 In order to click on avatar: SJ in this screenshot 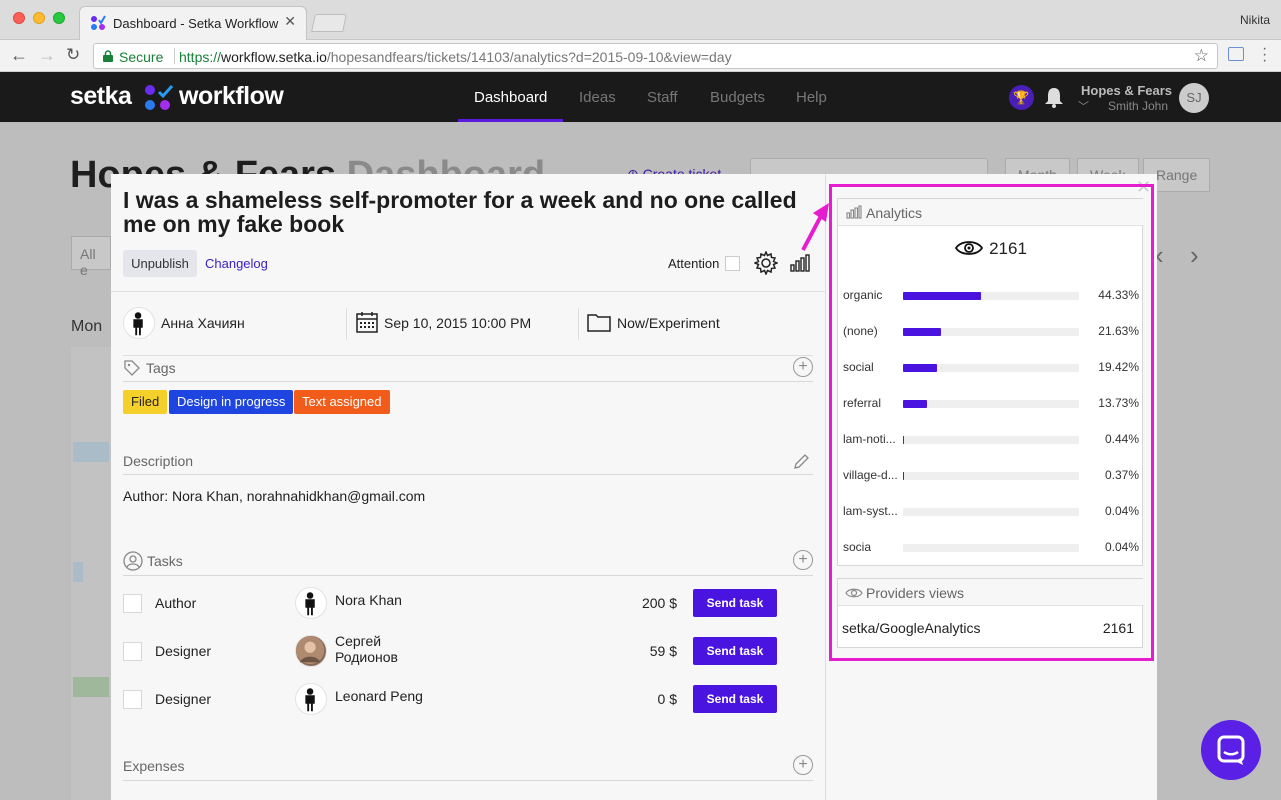, I will do `click(1194, 98)`.